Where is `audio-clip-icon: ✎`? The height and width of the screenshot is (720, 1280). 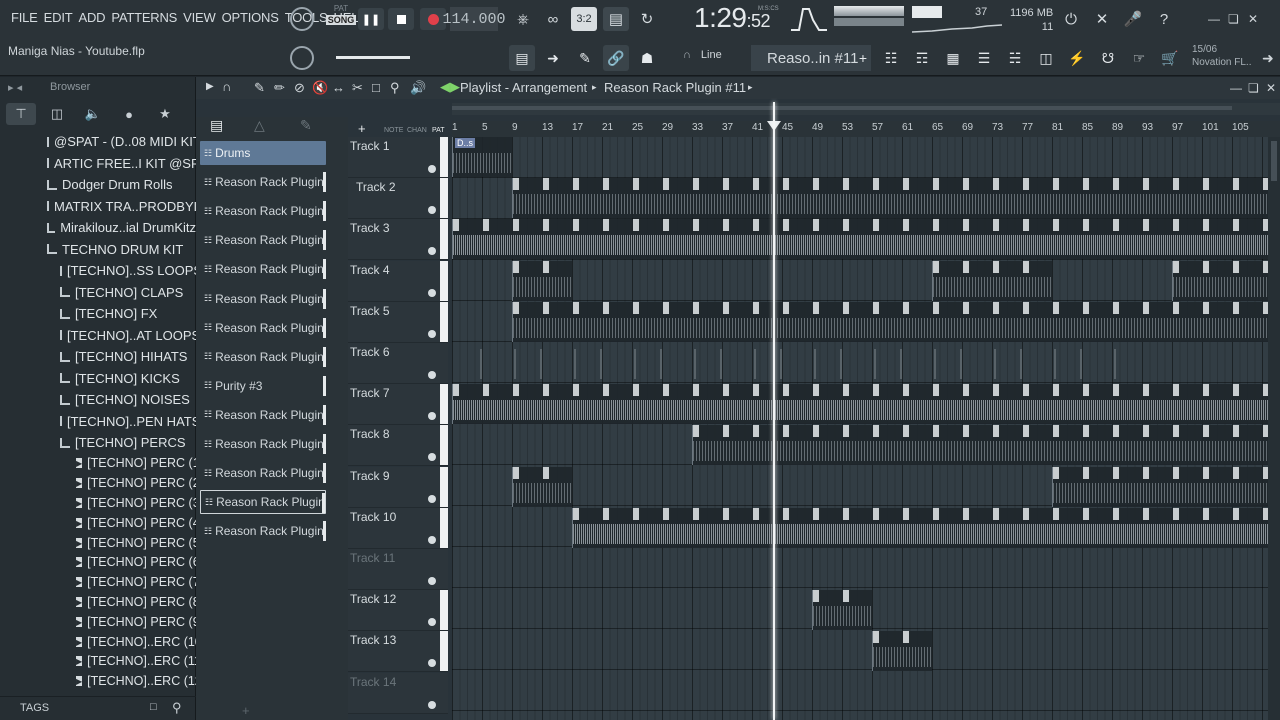 audio-clip-icon: ✎ is located at coordinates (306, 125).